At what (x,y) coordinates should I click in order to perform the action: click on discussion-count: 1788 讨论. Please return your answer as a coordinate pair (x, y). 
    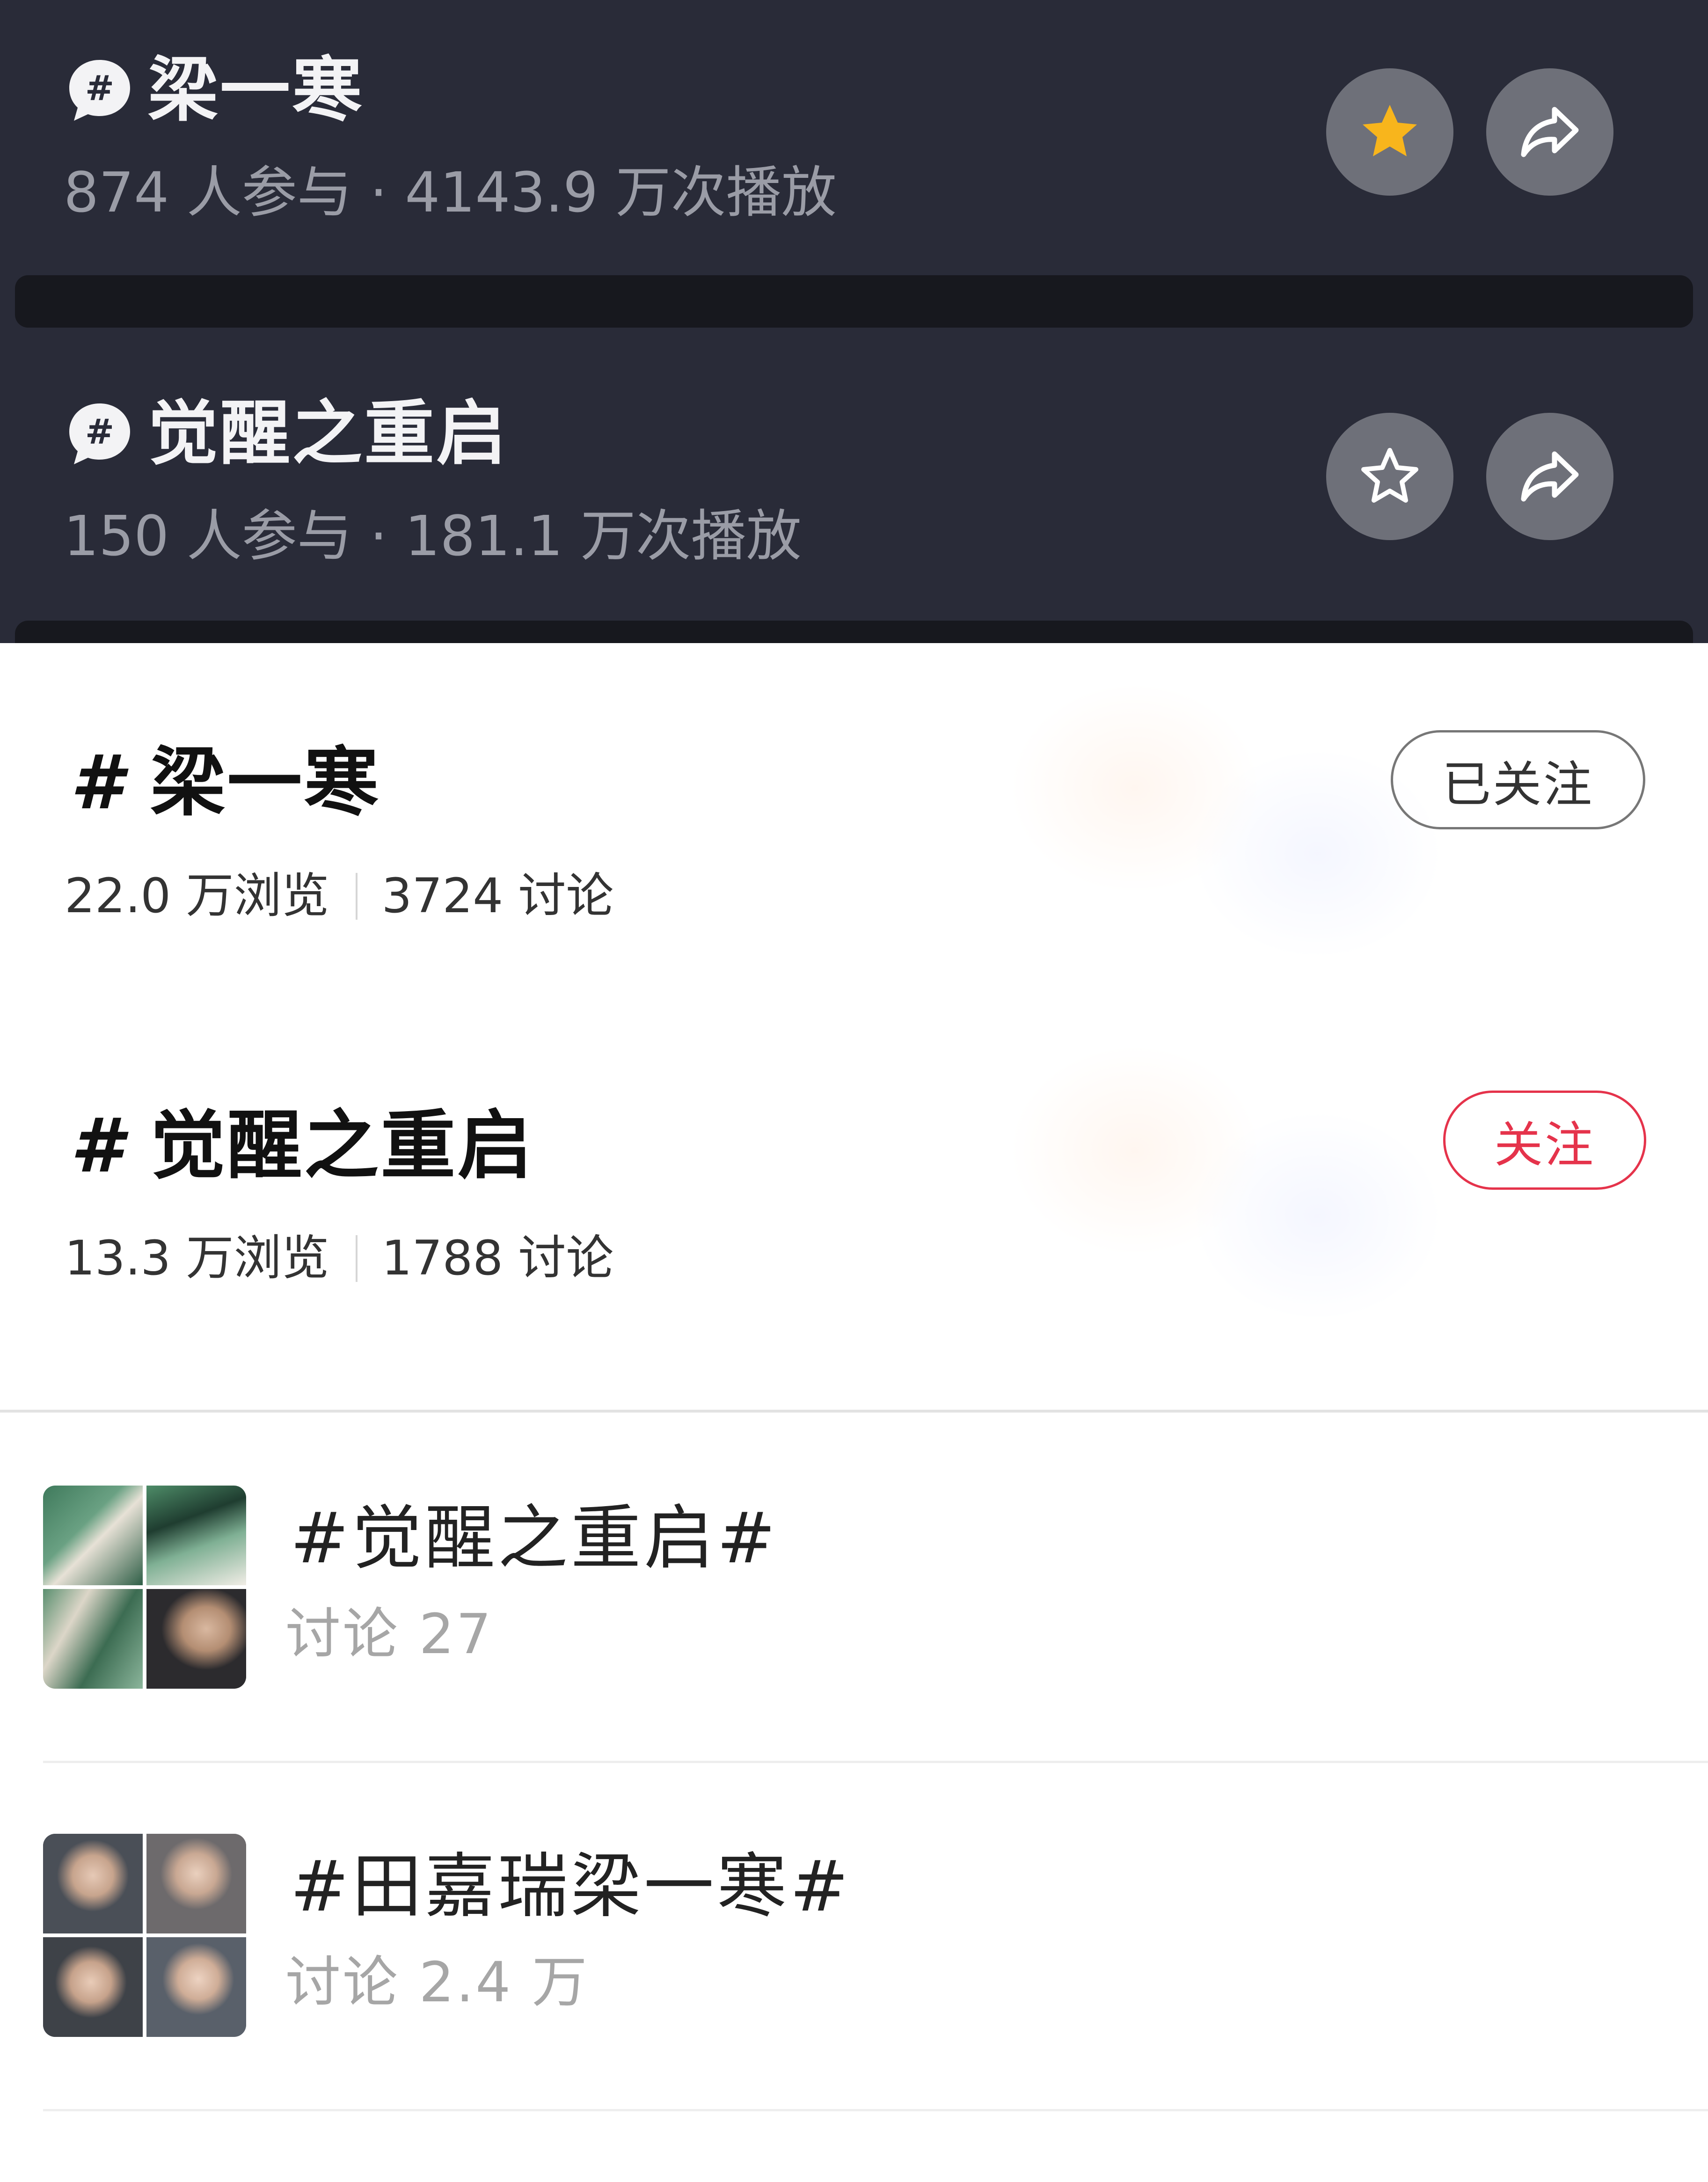
    Looking at the image, I should click on (497, 1258).